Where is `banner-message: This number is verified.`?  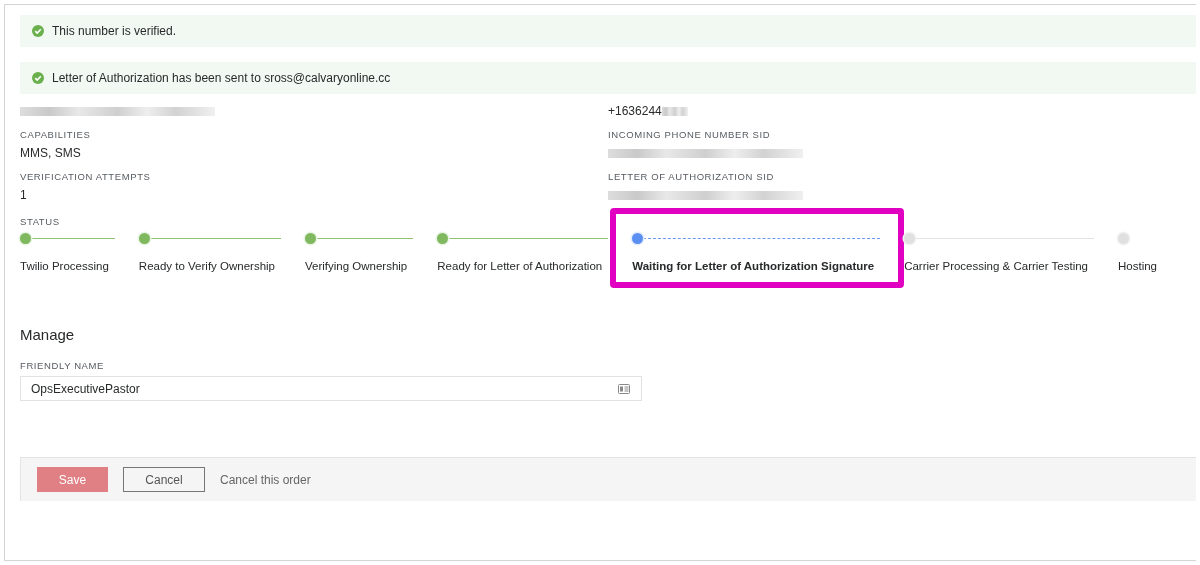
banner-message: This number is verified. is located at coordinates (114, 31).